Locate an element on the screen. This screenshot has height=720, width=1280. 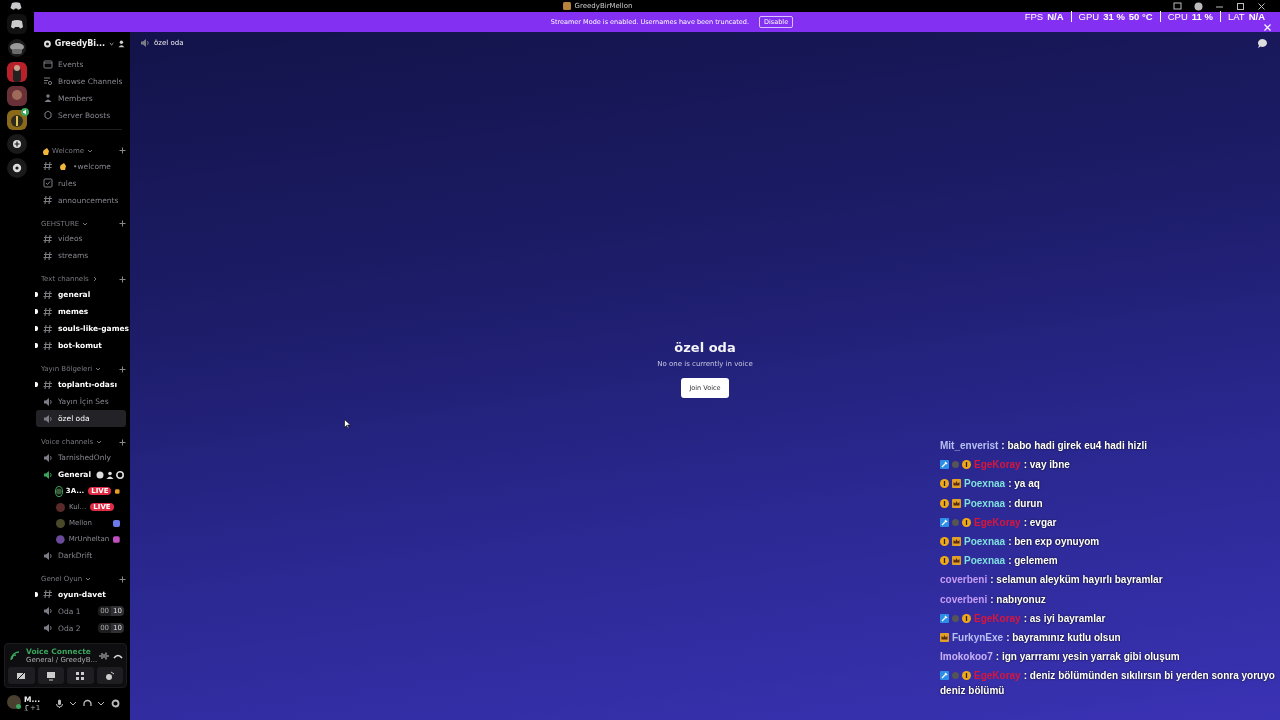
add-server-icon is located at coordinates (17, 144).